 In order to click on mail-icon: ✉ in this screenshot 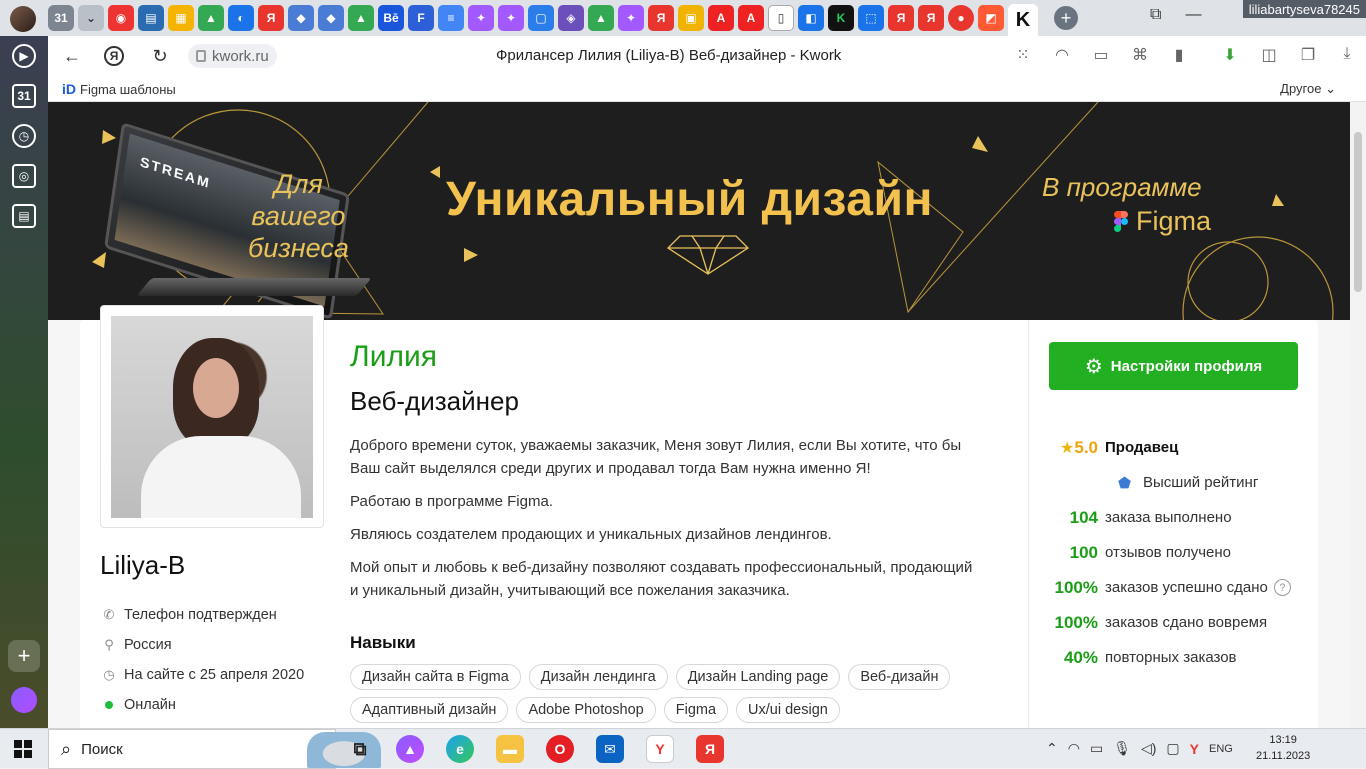, I will do `click(610, 749)`.